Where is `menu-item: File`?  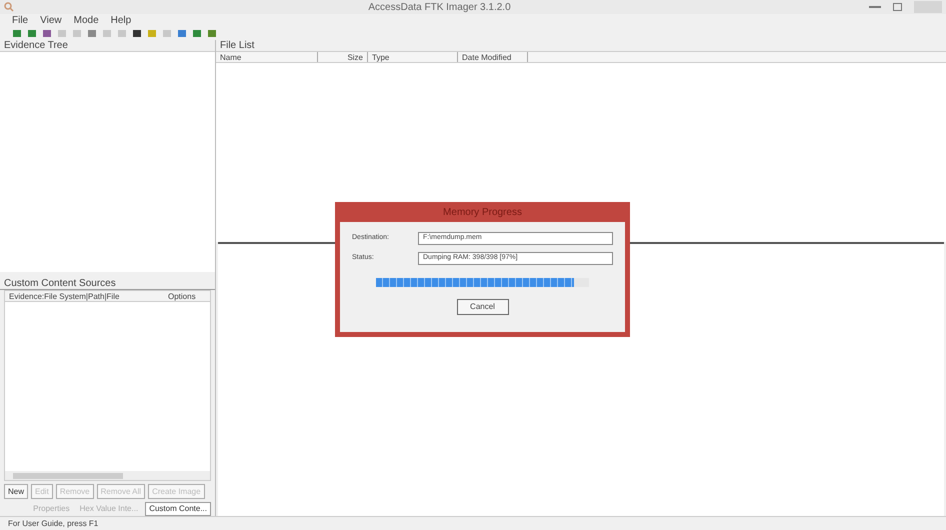 menu-item: File is located at coordinates (20, 20).